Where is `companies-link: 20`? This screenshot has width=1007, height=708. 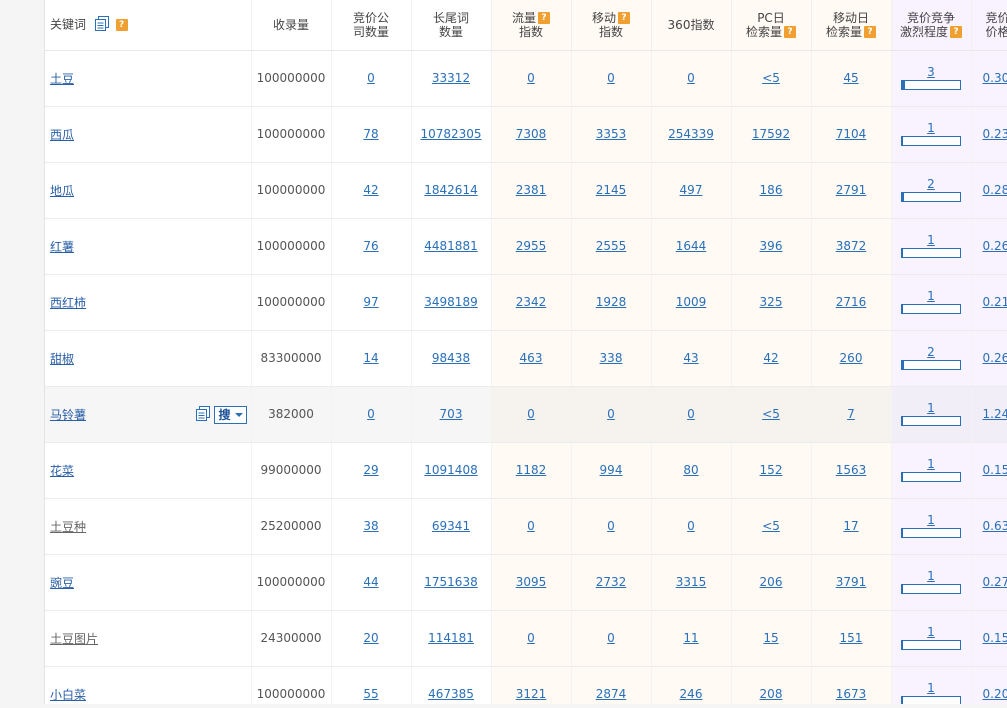 companies-link: 20 is located at coordinates (370, 638).